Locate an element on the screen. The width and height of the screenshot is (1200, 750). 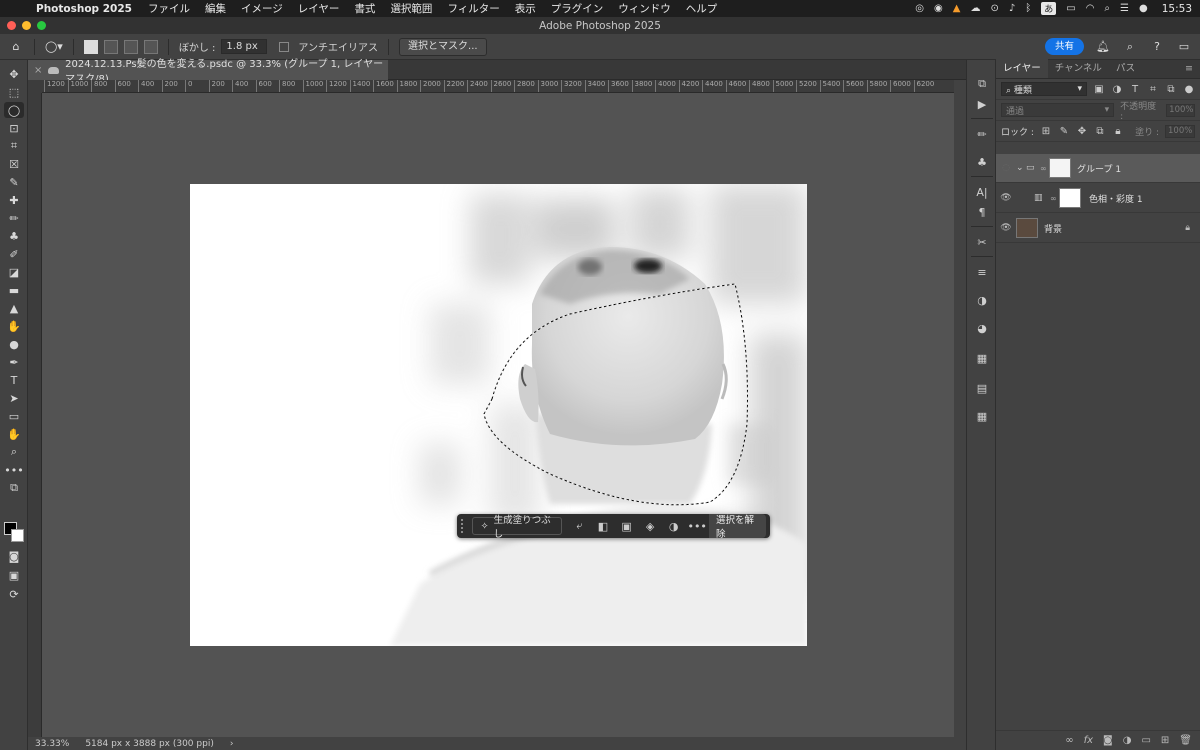
vertical-scrollbar is located at coordinates (960, 408).